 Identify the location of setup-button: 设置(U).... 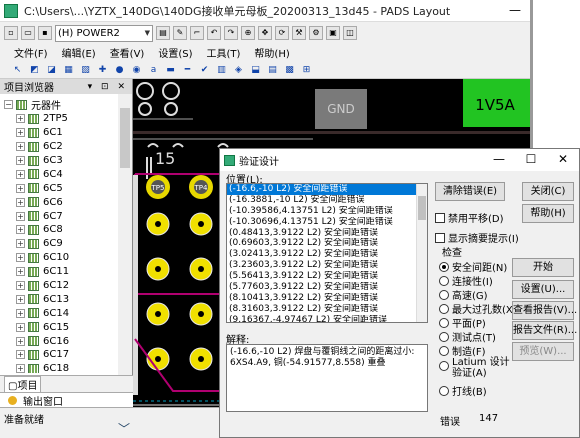
(543, 289).